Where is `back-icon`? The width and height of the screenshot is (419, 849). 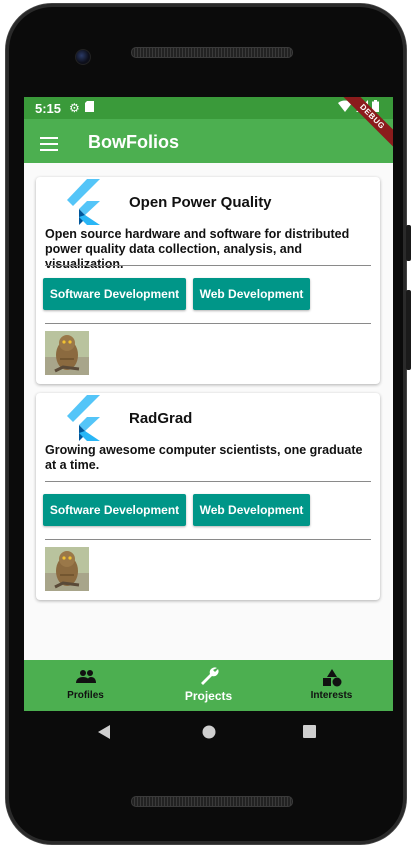 back-icon is located at coordinates (104, 732).